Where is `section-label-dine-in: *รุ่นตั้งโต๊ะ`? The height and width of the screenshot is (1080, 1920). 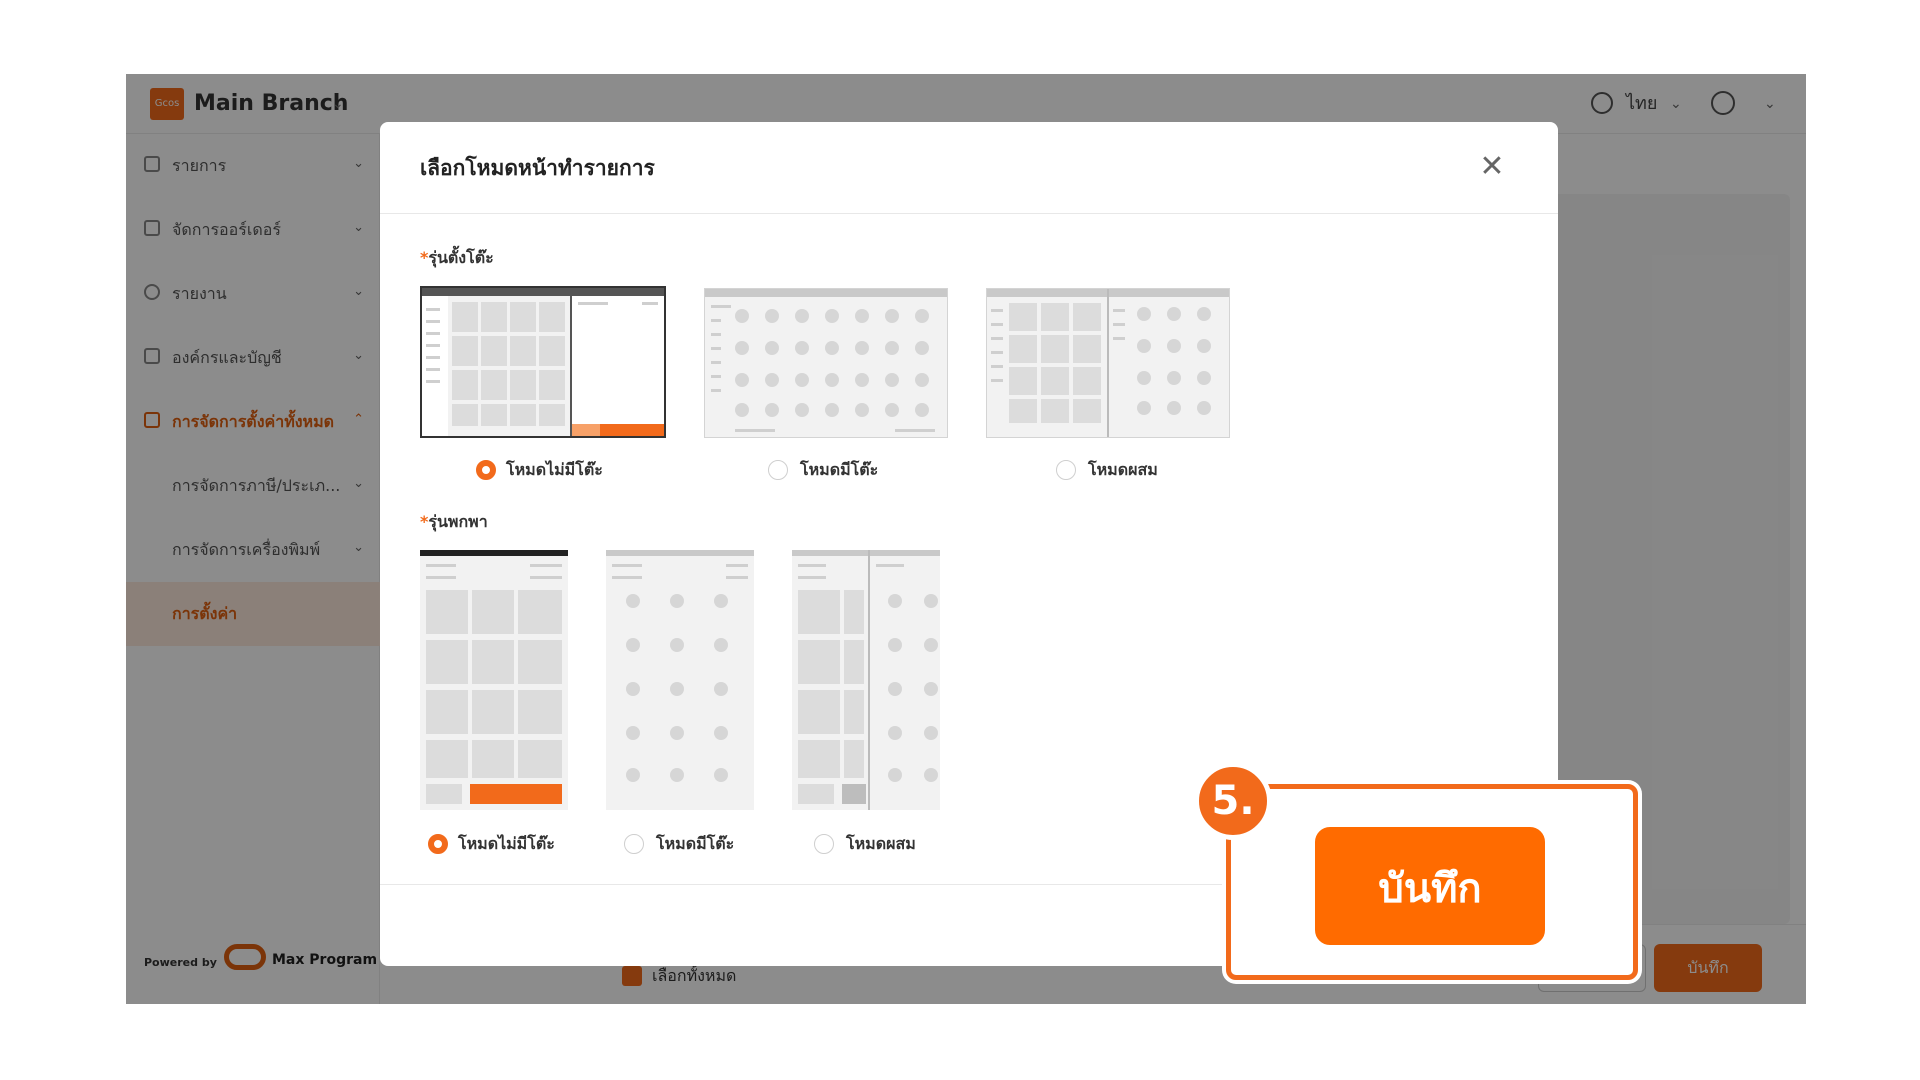 section-label-dine-in: *รุ่นตั้งโต๊ะ is located at coordinates (457, 258).